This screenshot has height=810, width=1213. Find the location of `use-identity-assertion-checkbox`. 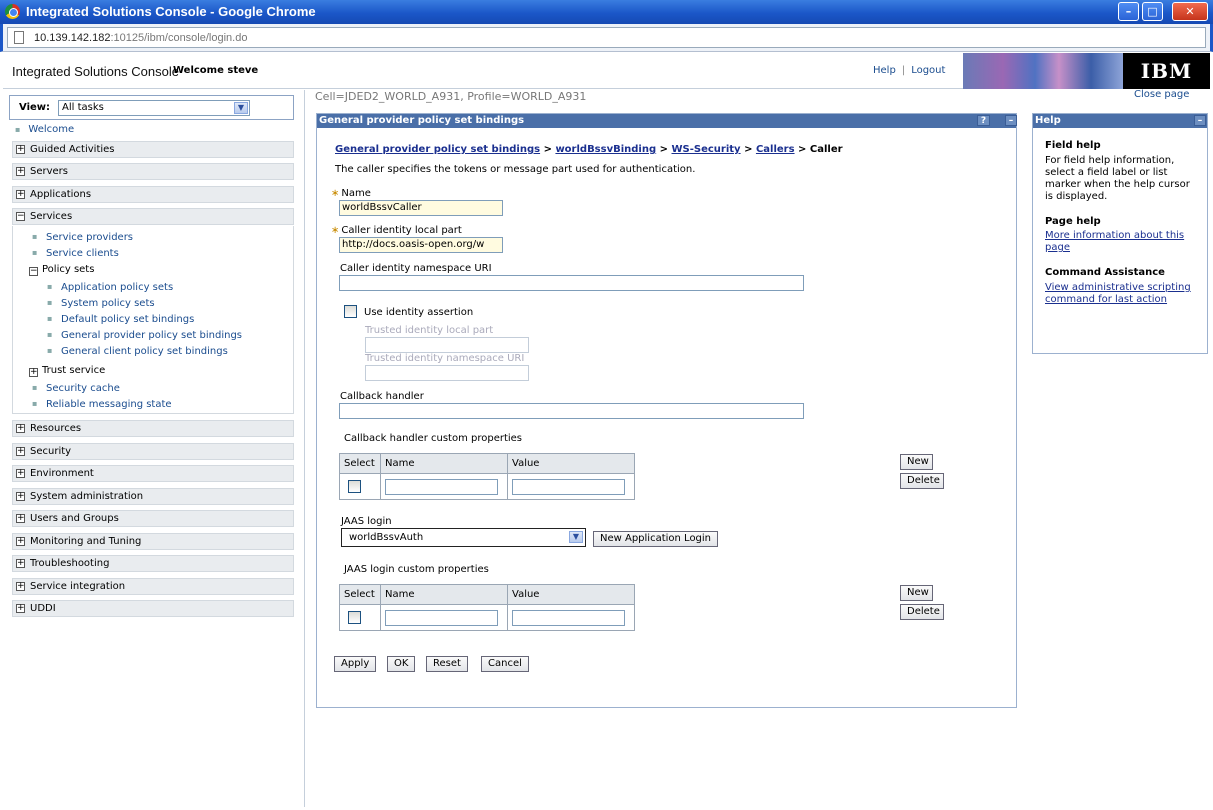

use-identity-assertion-checkbox is located at coordinates (350, 311).